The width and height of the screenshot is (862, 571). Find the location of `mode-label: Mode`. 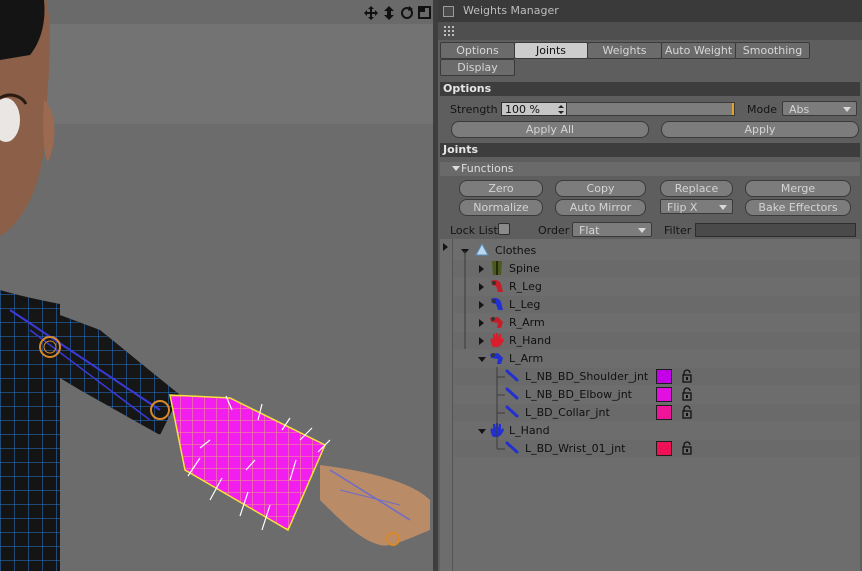

mode-label: Mode is located at coordinates (762, 109).